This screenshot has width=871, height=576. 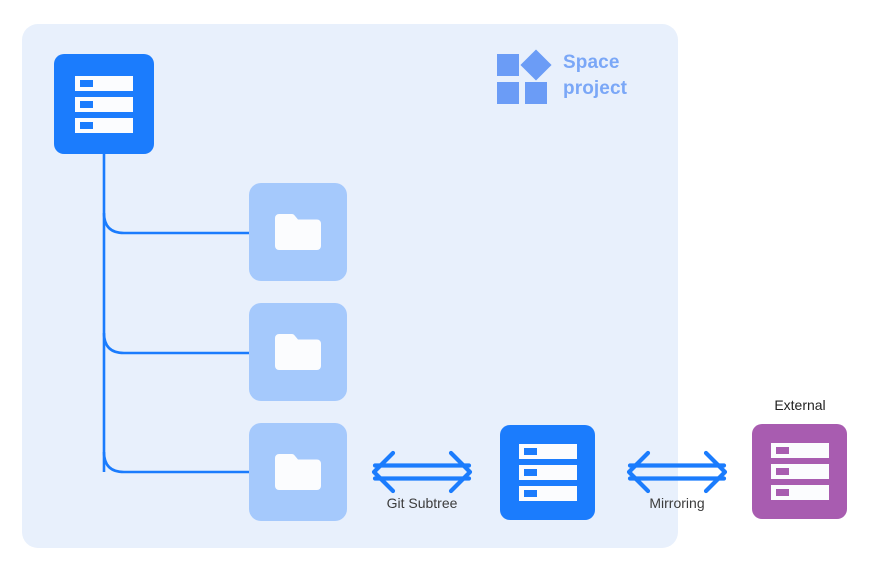 I want to click on git-subtree-connection: Git Subtree, so click(x=422, y=480).